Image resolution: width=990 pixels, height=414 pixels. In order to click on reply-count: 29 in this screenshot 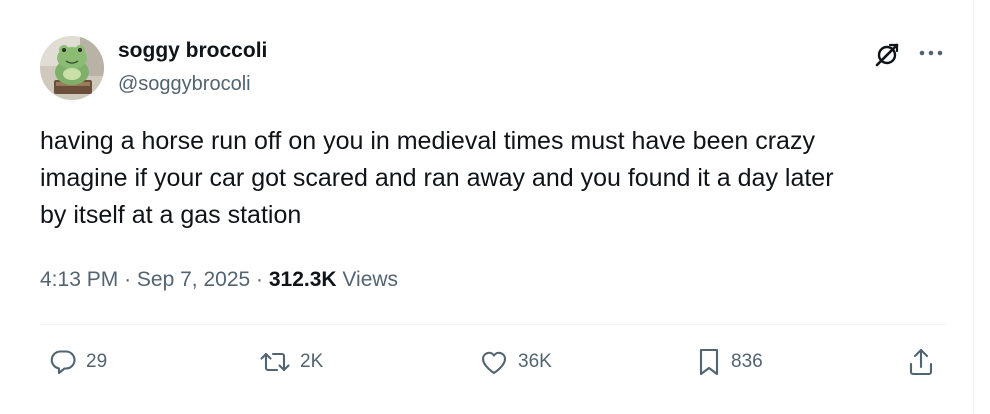, I will do `click(97, 361)`.